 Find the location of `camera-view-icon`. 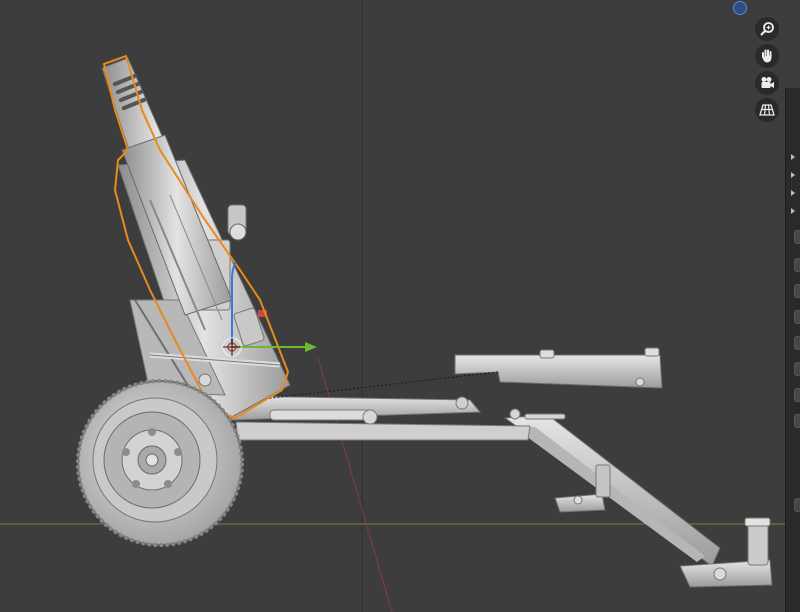

camera-view-icon is located at coordinates (767, 83).